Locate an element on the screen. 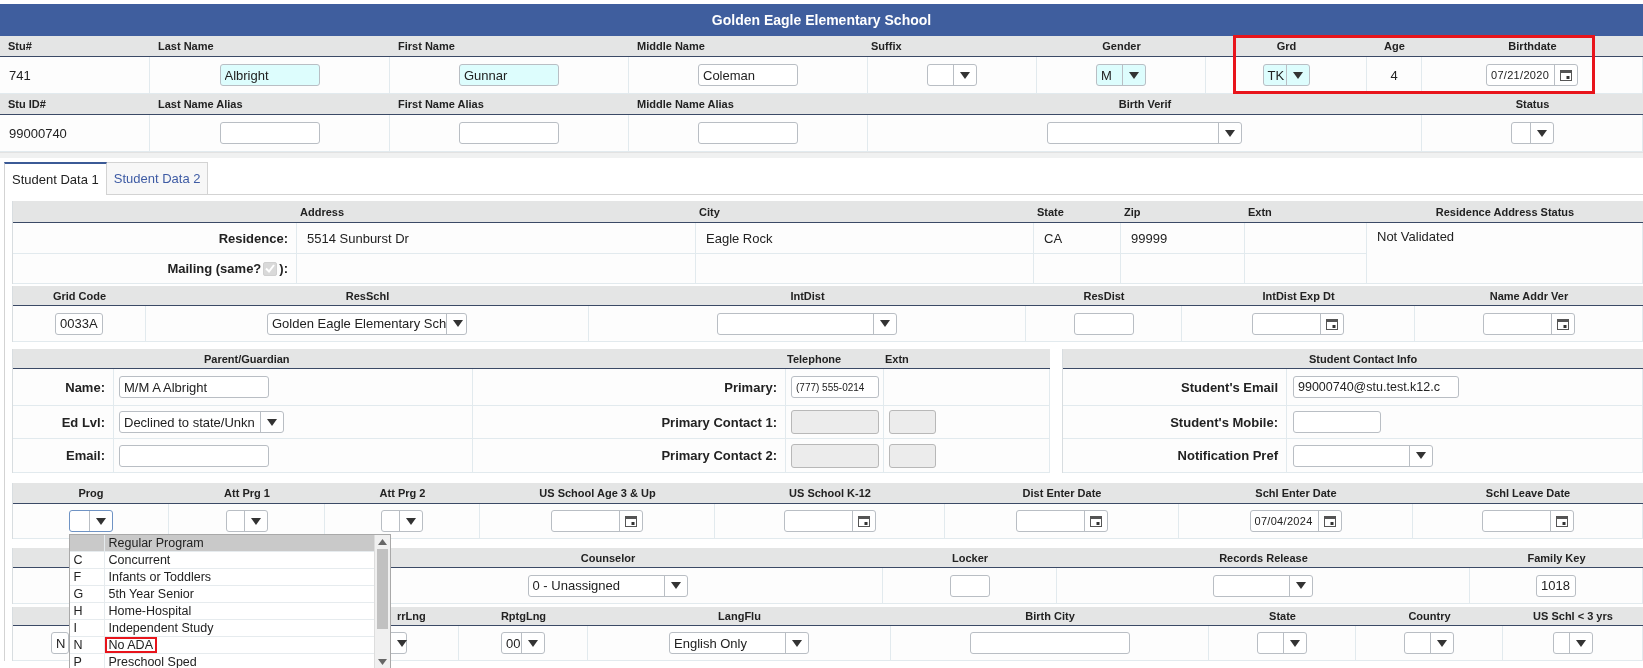 The image size is (1643, 668). scrollbar is located at coordinates (381, 601).